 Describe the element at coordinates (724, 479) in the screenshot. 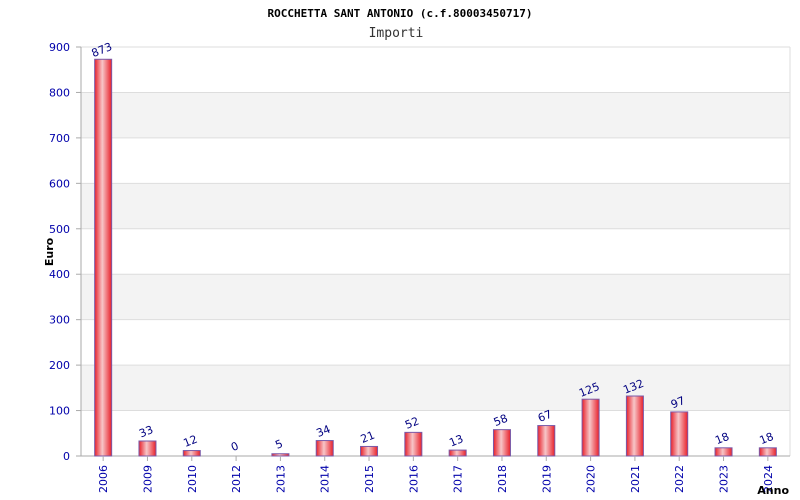

I see `x-tick-label-2023: 2023` at that location.